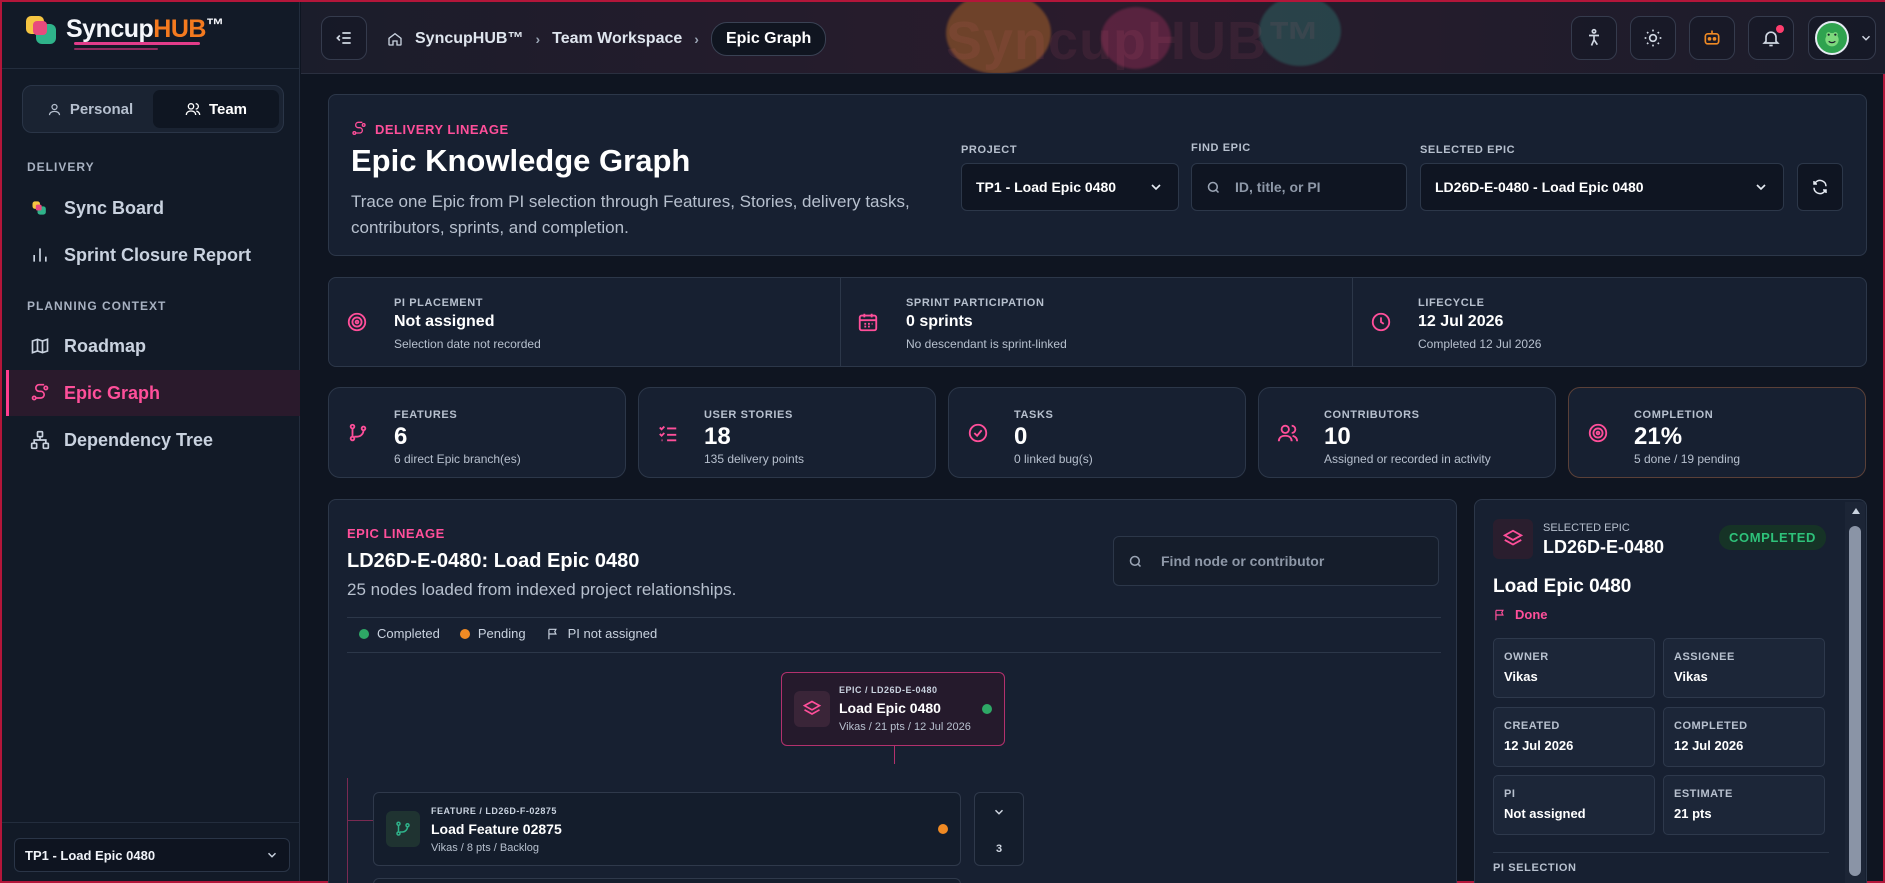 Image resolution: width=1885 pixels, height=883 pixels. I want to click on pi-placement-sub: Selection date not recorded, so click(467, 344).